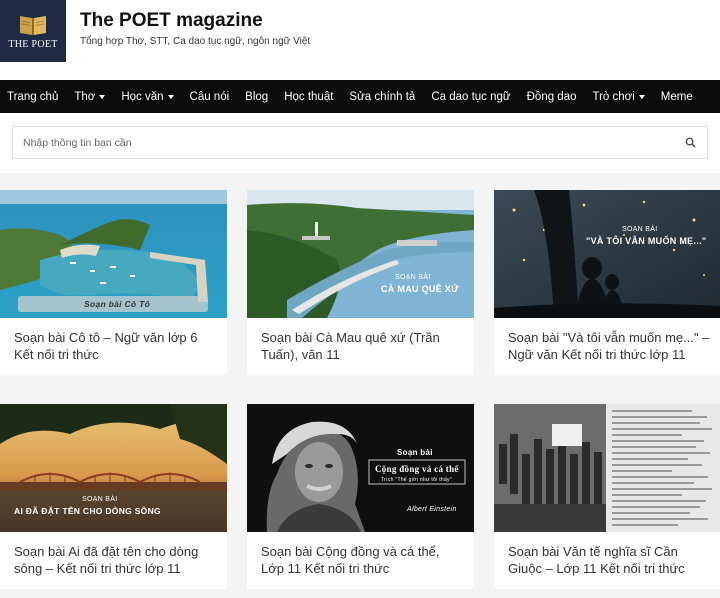  Describe the element at coordinates (353, 142) in the screenshot. I see `search-input` at that location.